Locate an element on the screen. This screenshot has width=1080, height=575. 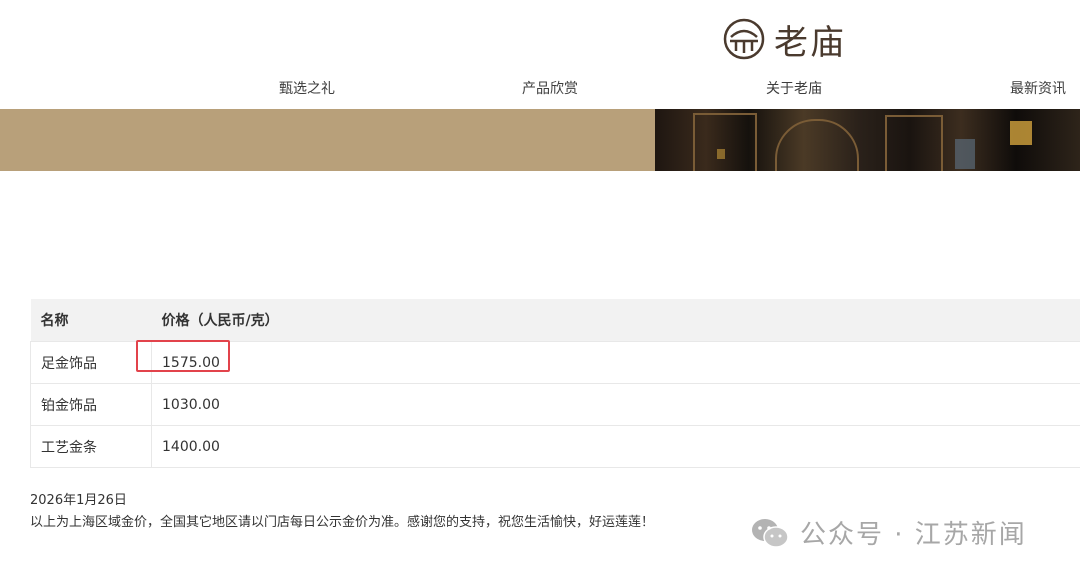
row-name-cell: 工艺金条 is located at coordinates (91, 446).